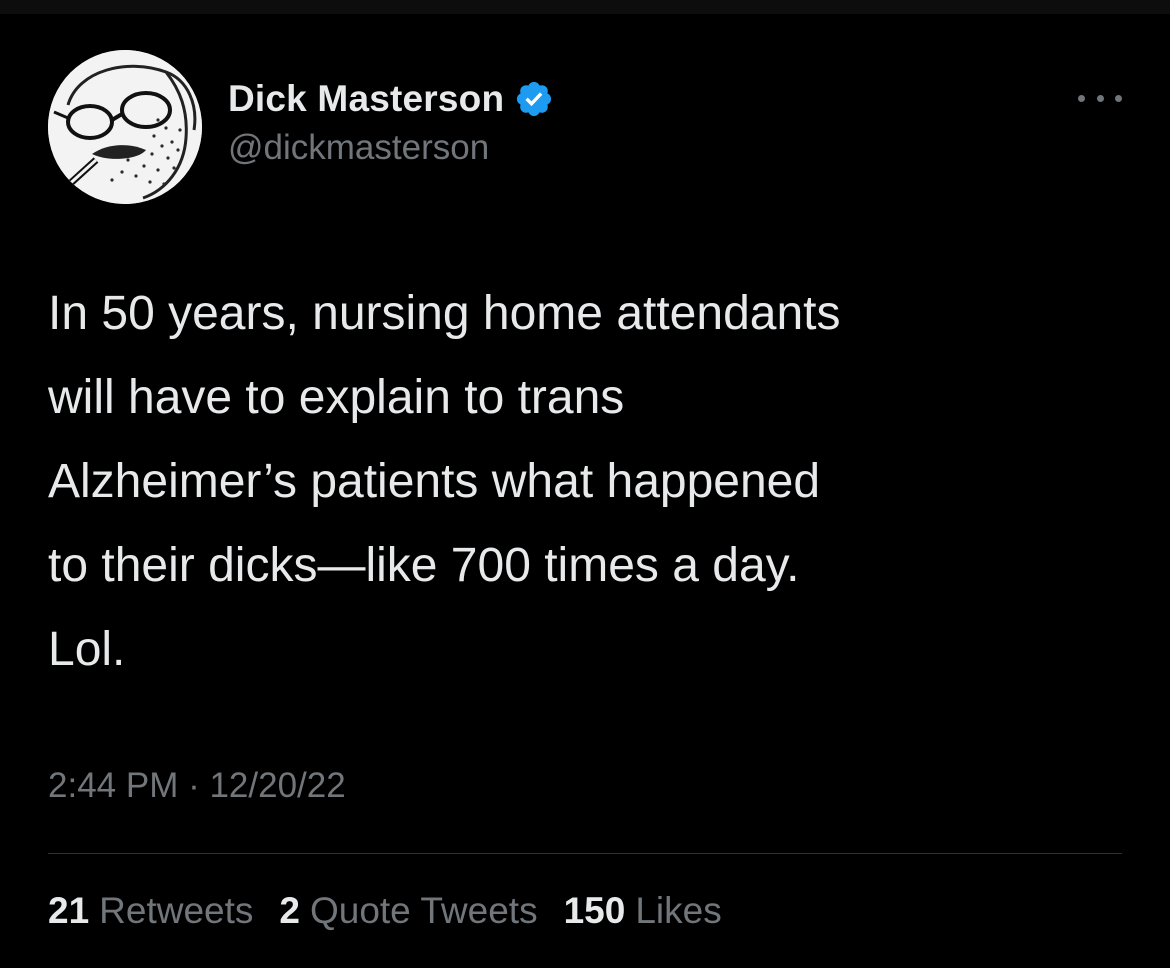  I want to click on avatar-image, so click(125, 127).